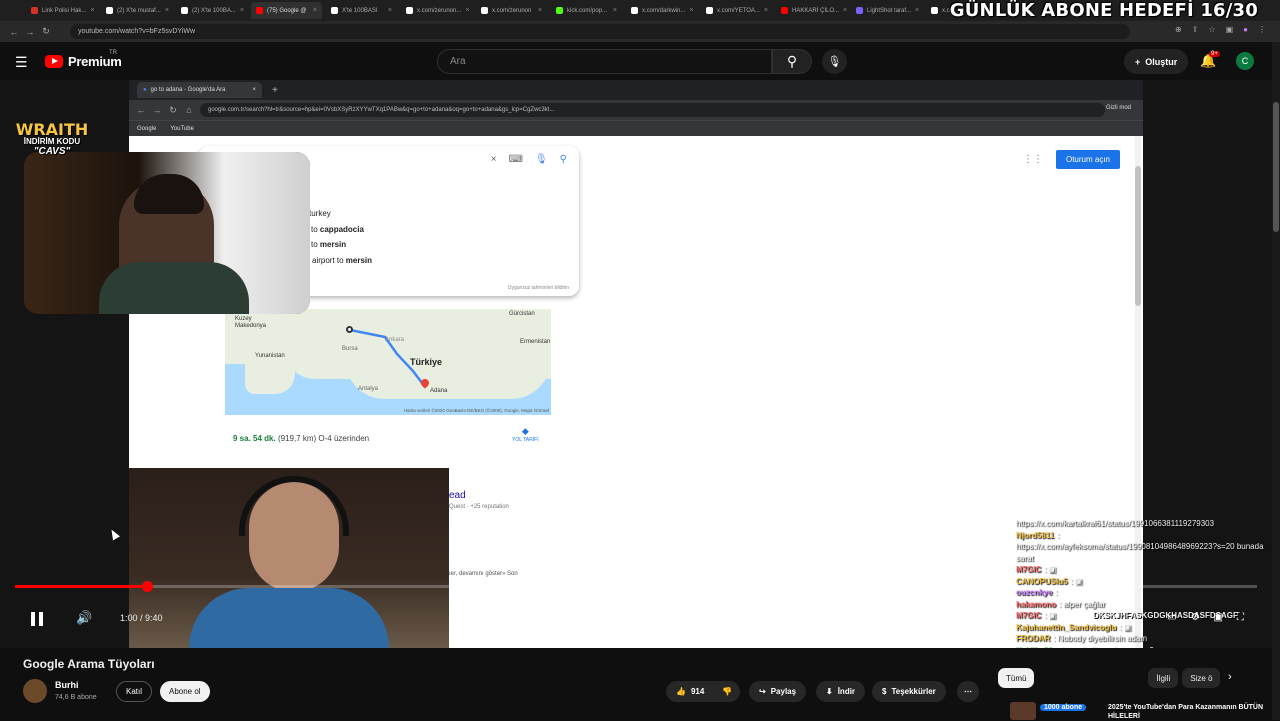 This screenshot has width=1280, height=721. I want to click on subscribe-button: Abone ol, so click(185, 691).